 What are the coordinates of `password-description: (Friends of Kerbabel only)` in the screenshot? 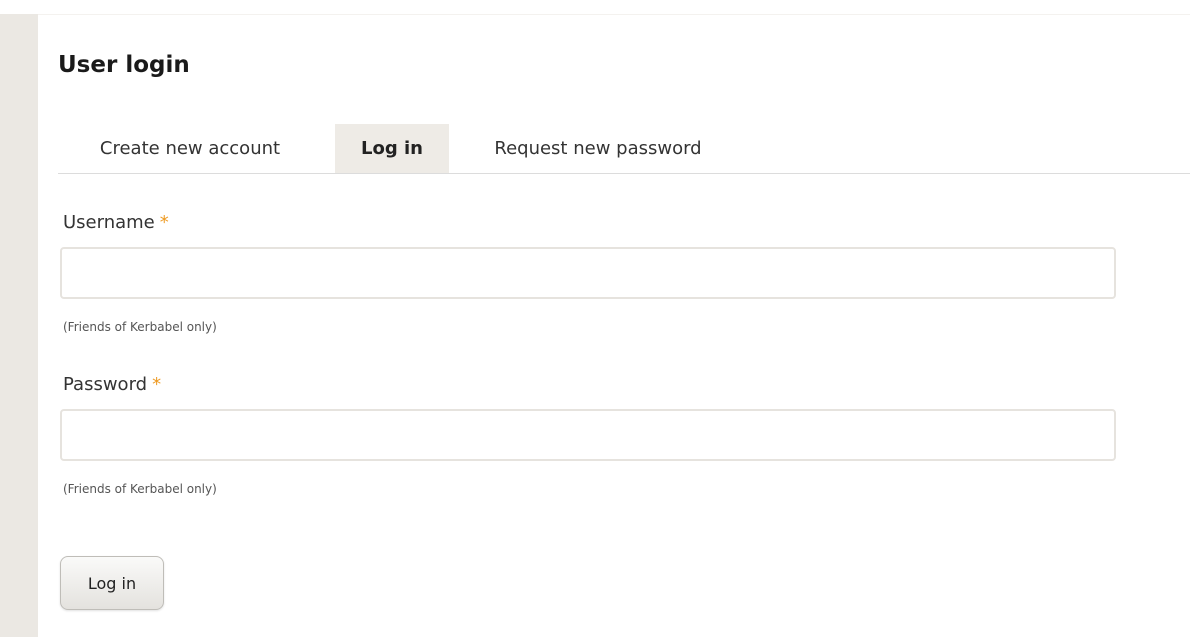 It's located at (140, 489).